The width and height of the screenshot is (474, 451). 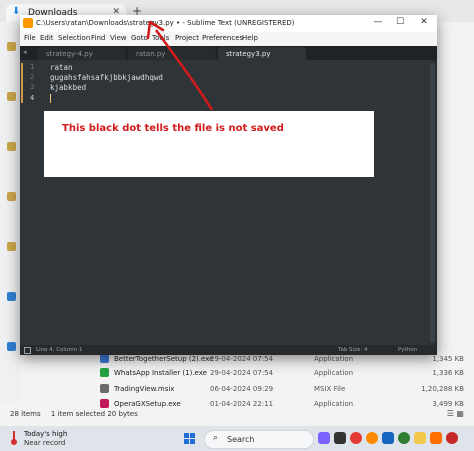 What do you see at coordinates (30, 38) in the screenshot?
I see `menu-file: File` at bounding box center [30, 38].